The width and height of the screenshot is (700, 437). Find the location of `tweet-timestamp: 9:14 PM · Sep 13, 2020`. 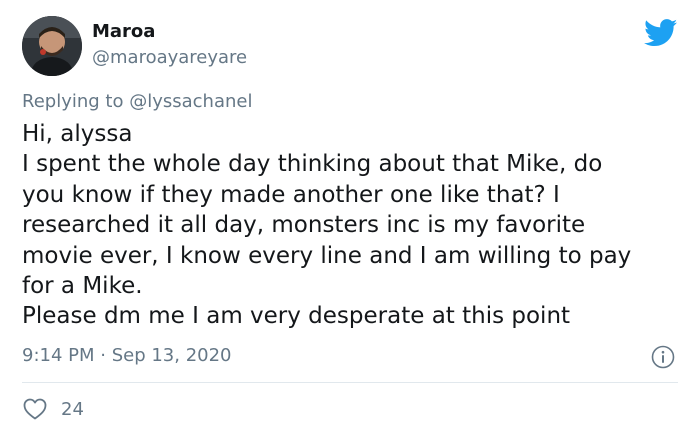

tweet-timestamp: 9:14 PM · Sep 13, 2020 is located at coordinates (127, 356).